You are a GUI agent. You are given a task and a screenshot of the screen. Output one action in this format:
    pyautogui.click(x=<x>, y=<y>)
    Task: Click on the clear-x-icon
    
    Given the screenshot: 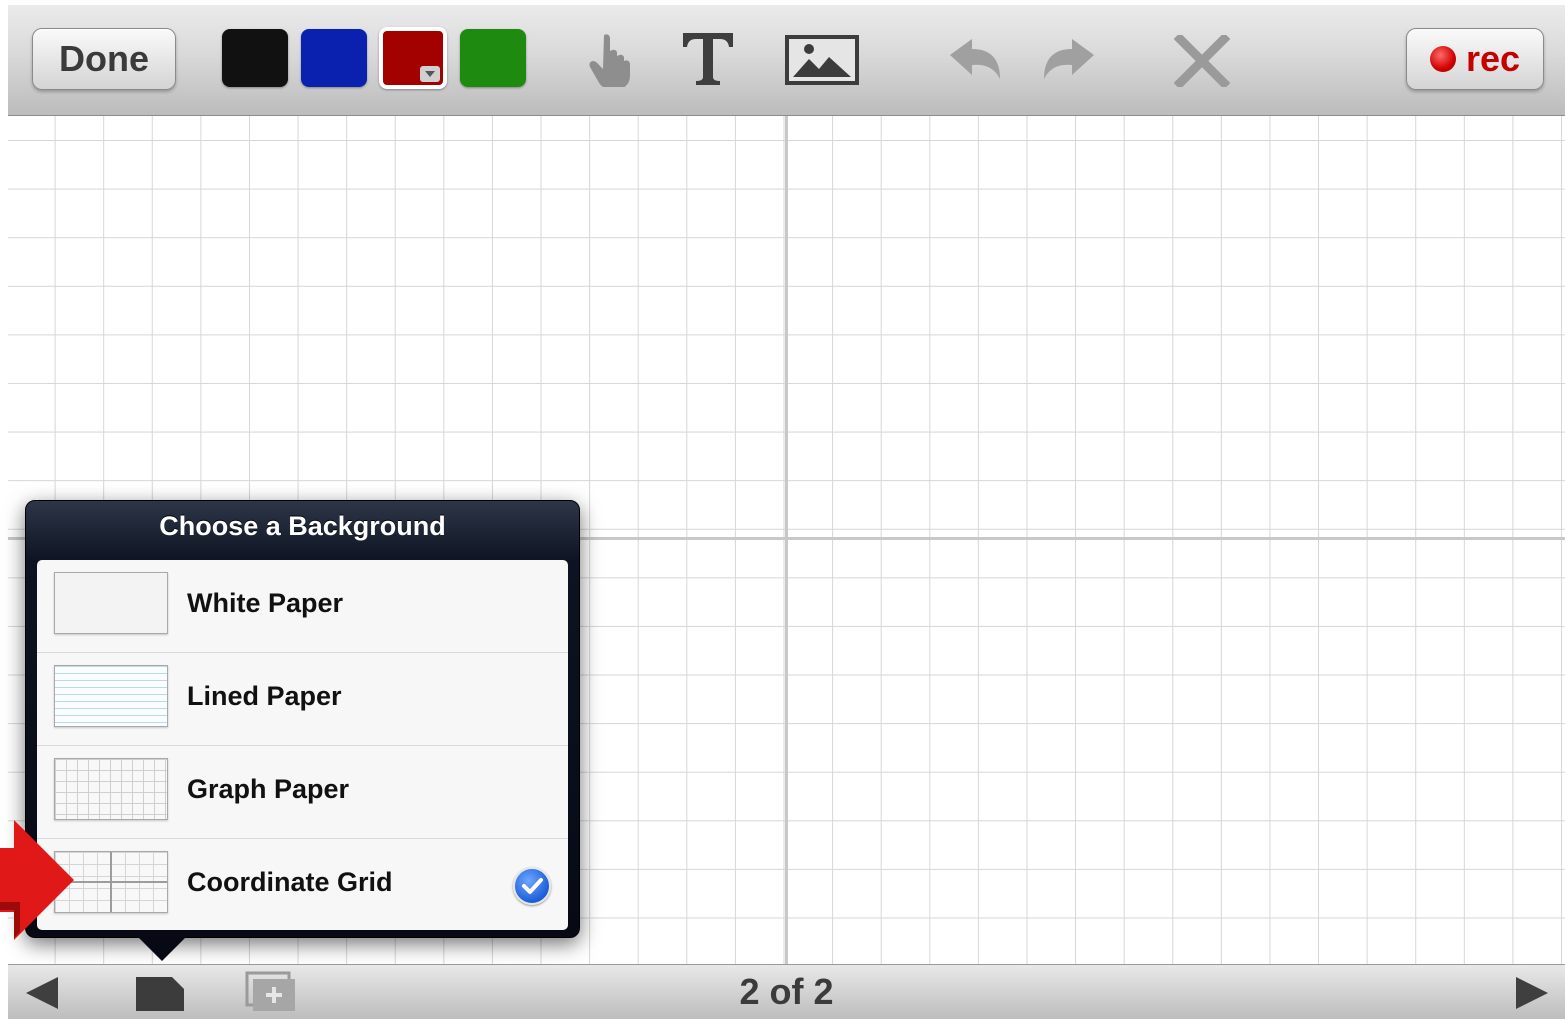 What is the action you would take?
    pyautogui.click(x=1202, y=61)
    